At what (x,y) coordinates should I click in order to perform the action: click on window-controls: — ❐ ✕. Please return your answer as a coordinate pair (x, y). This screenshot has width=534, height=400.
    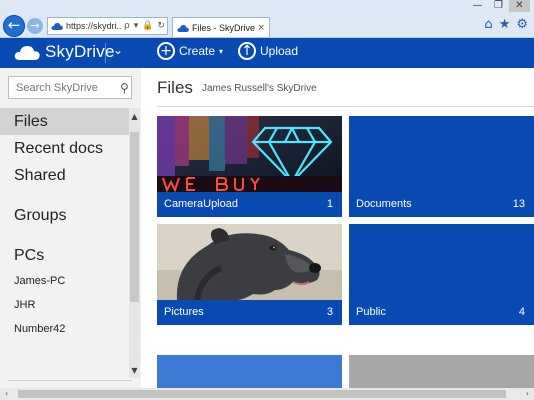
    Looking at the image, I should click on (498, 6).